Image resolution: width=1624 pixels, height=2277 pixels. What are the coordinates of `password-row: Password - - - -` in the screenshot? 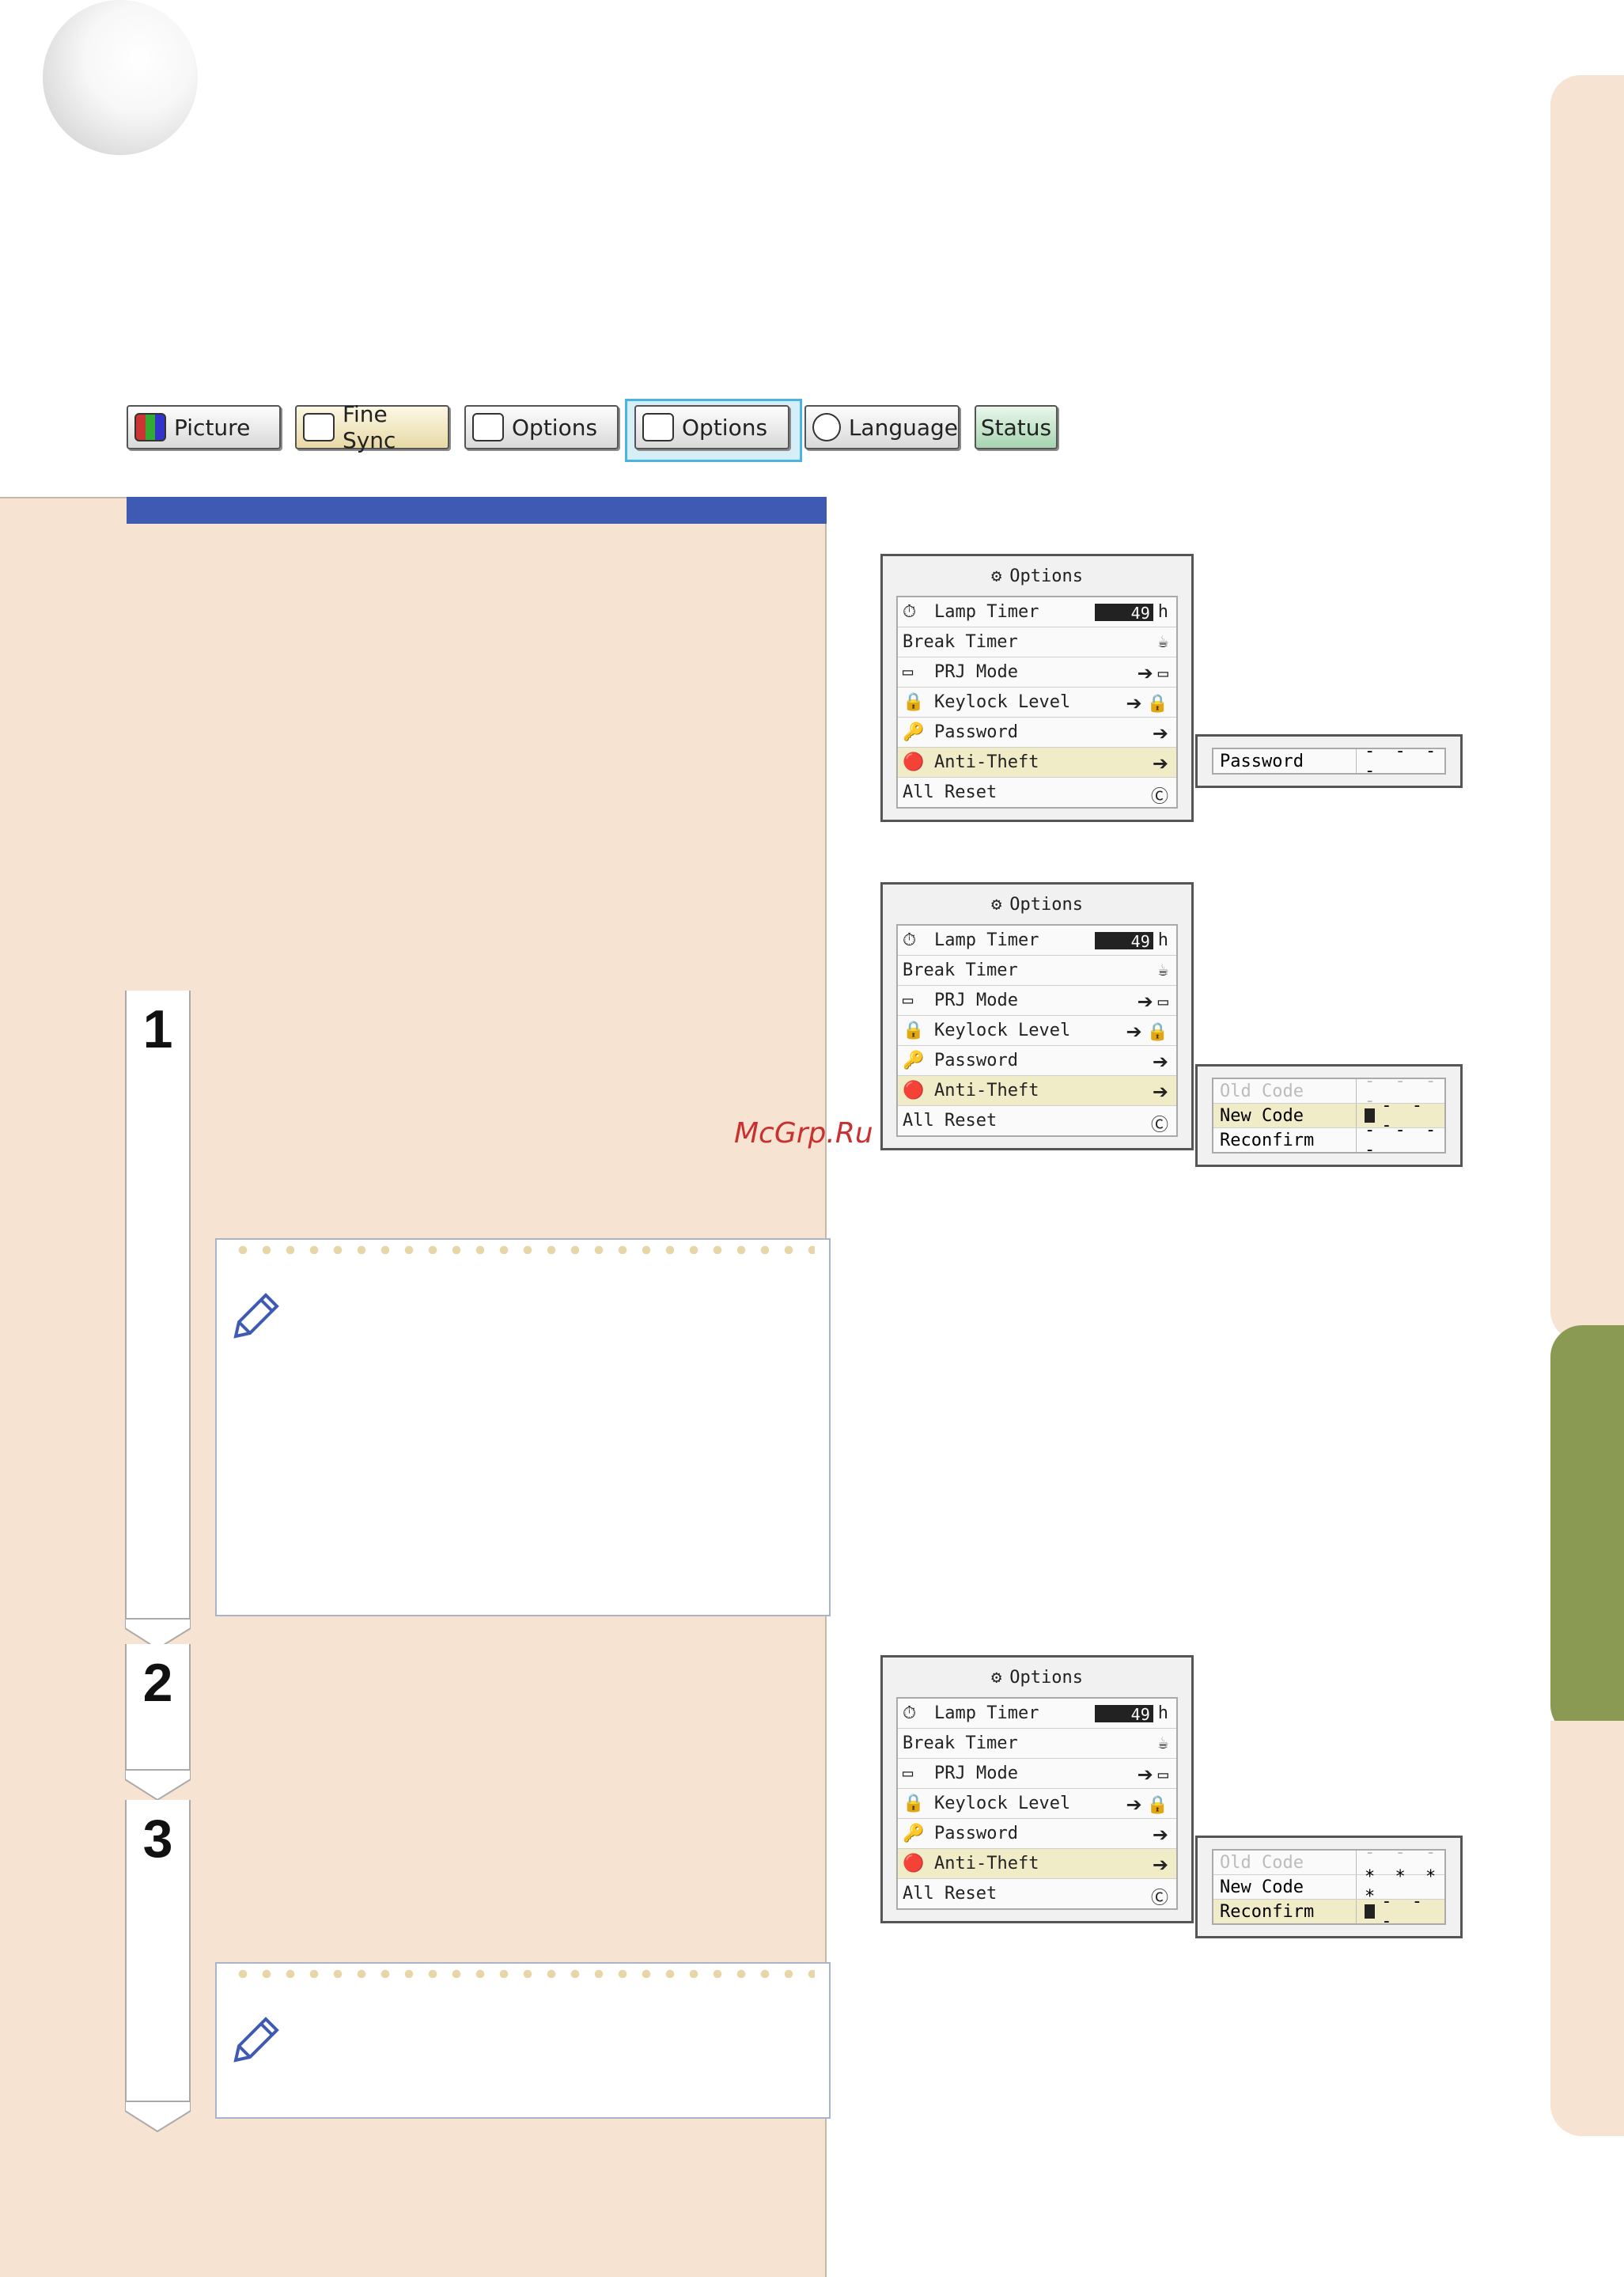 It's located at (1328, 761).